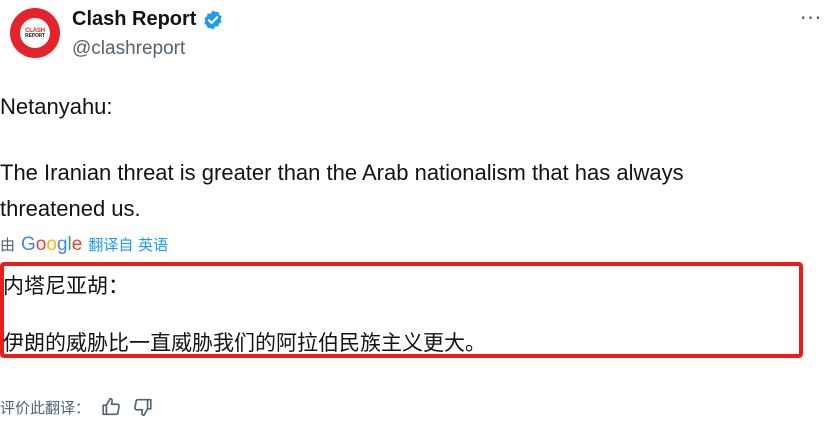  Describe the element at coordinates (111, 407) in the screenshot. I see `thumbs-up-icon` at that location.